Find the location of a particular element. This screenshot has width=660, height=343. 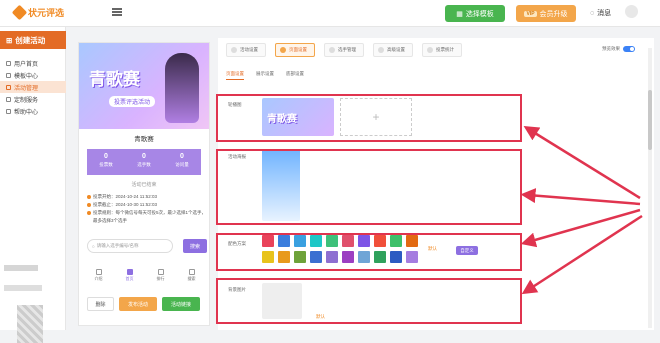

sidebar-item-user-home: 用户首页 is located at coordinates (33, 63).